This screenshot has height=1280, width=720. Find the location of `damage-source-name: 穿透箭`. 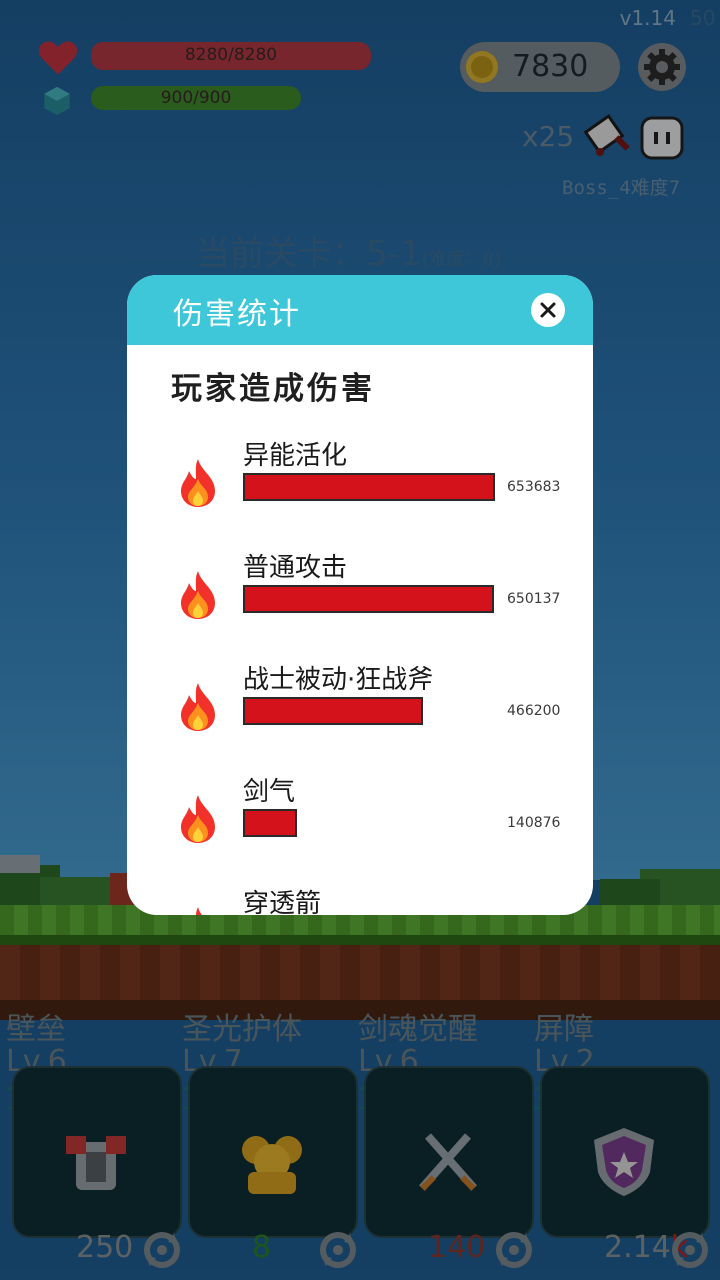

damage-source-name: 穿透箭 is located at coordinates (282, 902).